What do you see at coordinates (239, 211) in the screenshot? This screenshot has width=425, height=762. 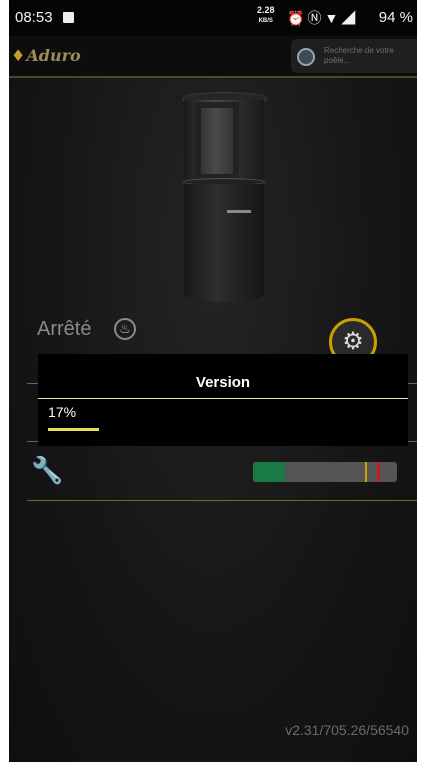 I see `stove-handle` at bounding box center [239, 211].